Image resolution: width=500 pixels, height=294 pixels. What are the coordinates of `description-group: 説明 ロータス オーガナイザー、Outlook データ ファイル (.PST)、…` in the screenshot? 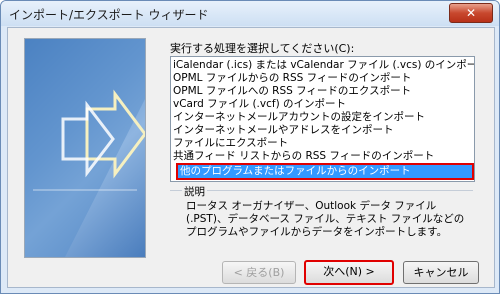 It's located at (321, 217).